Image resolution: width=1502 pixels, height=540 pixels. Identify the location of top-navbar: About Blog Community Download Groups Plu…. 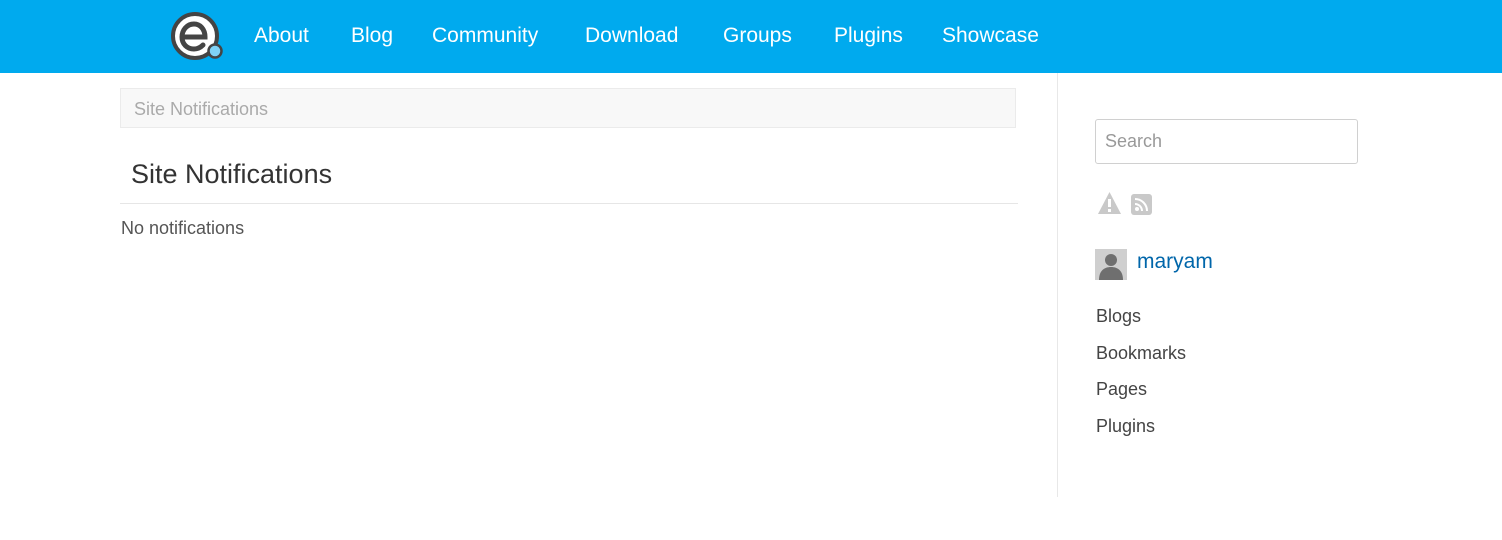
(751, 36).